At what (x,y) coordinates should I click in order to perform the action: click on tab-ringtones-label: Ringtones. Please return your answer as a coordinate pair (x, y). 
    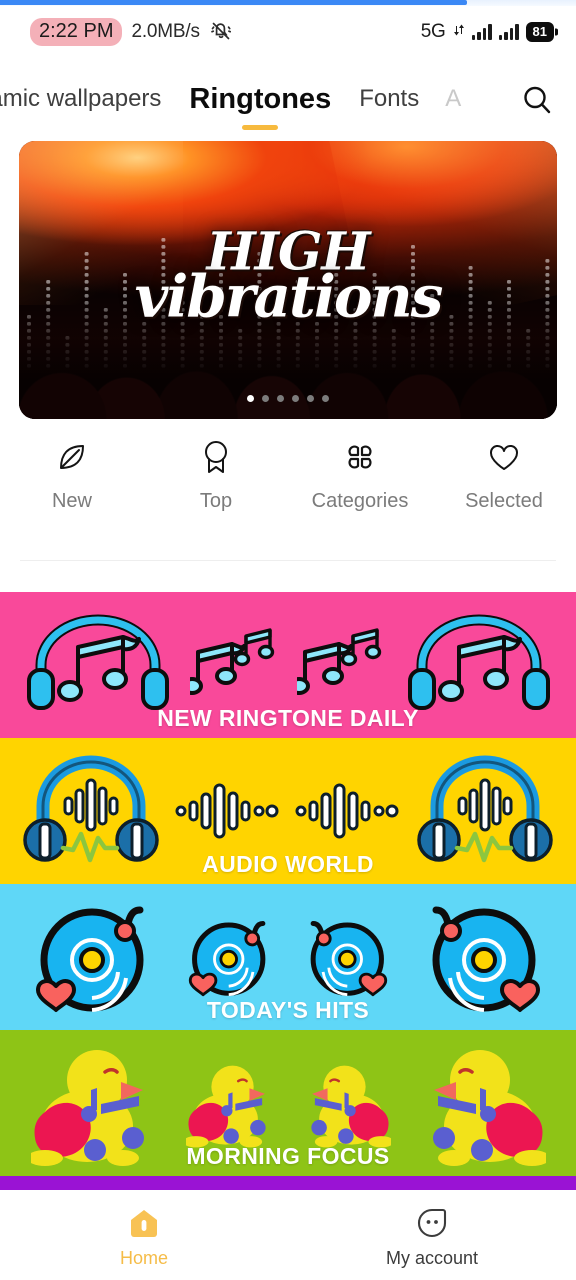
    Looking at the image, I should click on (260, 98).